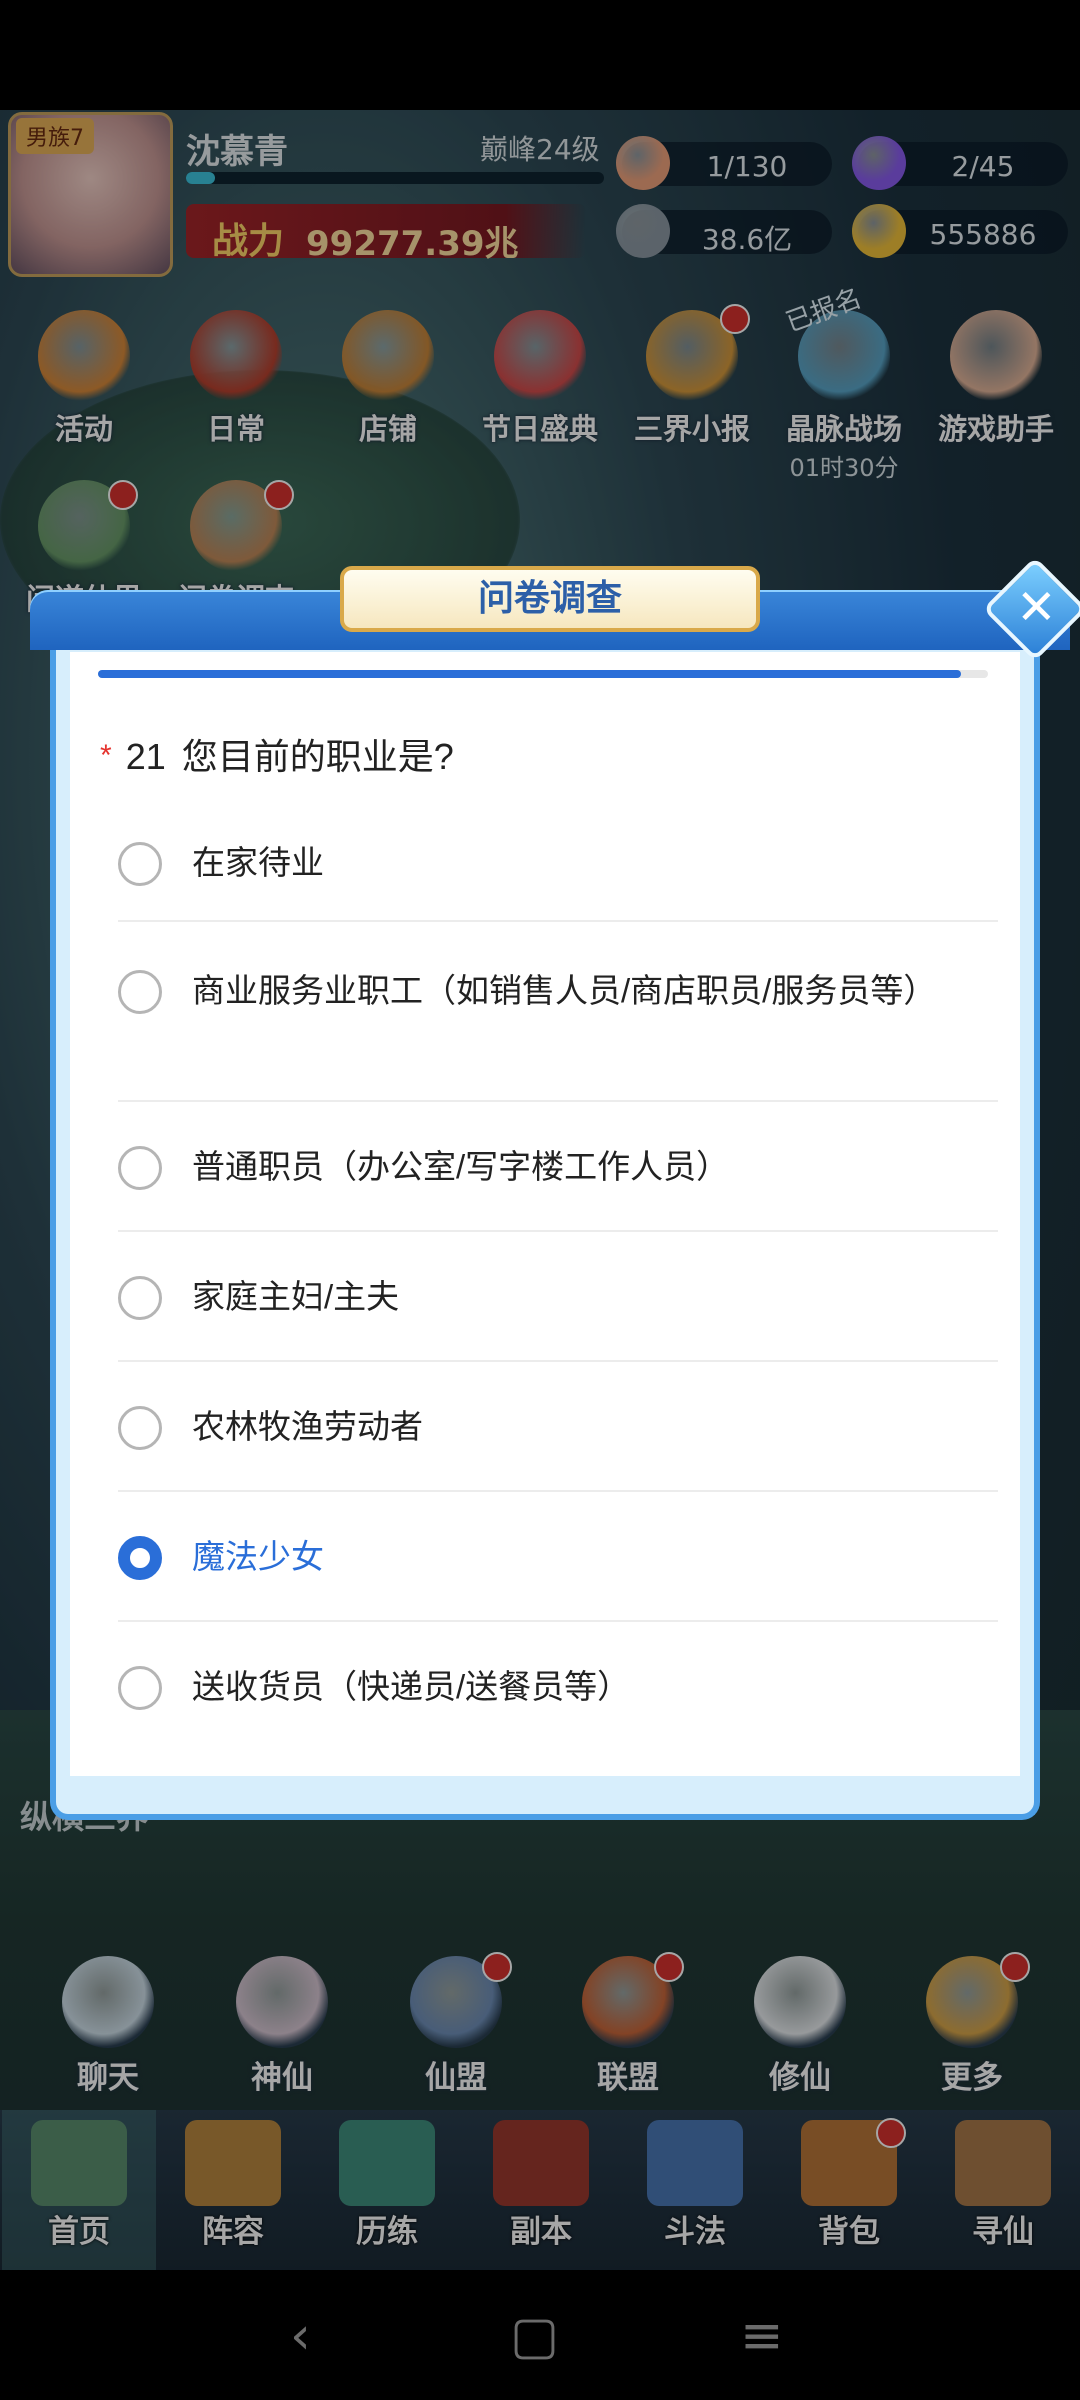  What do you see at coordinates (296, 1296) in the screenshot?
I see `option-label: 家庭主妇/主夫` at bounding box center [296, 1296].